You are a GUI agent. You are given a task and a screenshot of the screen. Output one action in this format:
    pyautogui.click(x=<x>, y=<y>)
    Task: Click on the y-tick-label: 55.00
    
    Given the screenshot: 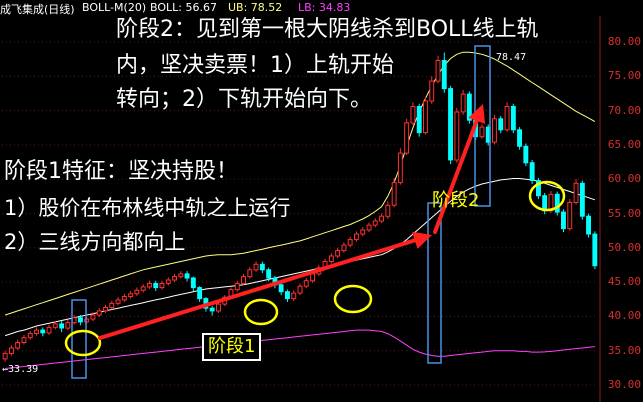 What is the action you would take?
    pyautogui.click(x=624, y=213)
    